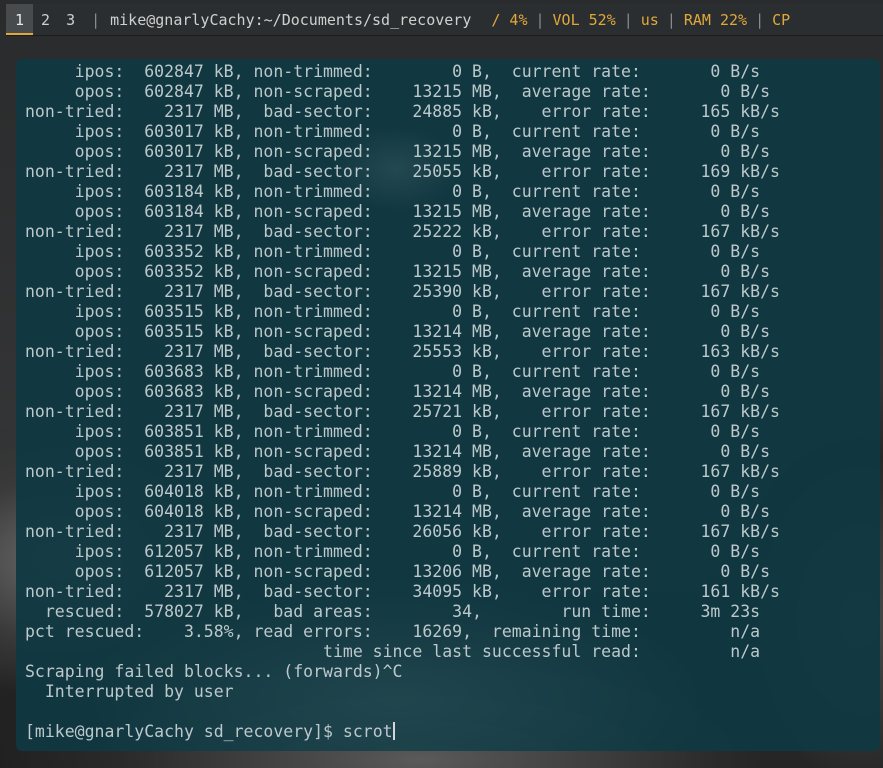 This screenshot has width=883, height=768. Describe the element at coordinates (20, 19) in the screenshot. I see `workspace-1-button: 1` at that location.